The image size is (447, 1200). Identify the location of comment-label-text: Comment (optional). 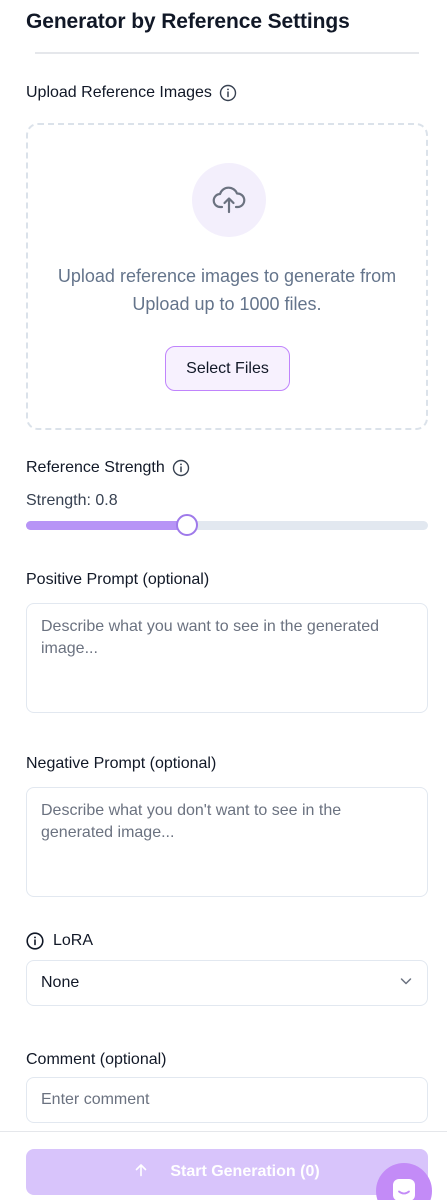
(96, 1059).